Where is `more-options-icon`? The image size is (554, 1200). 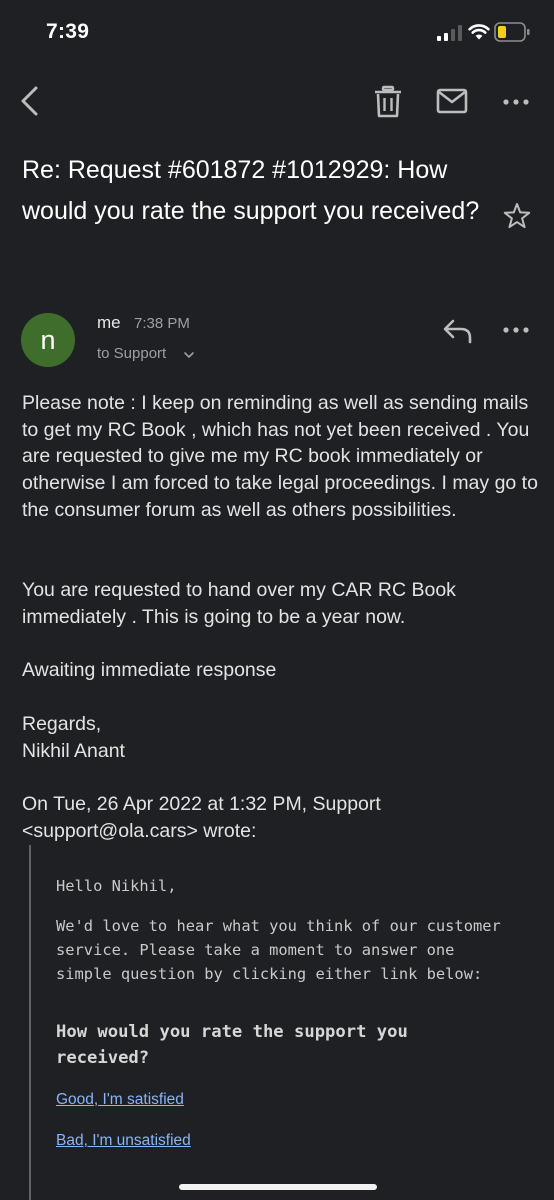
more-options-icon is located at coordinates (516, 330).